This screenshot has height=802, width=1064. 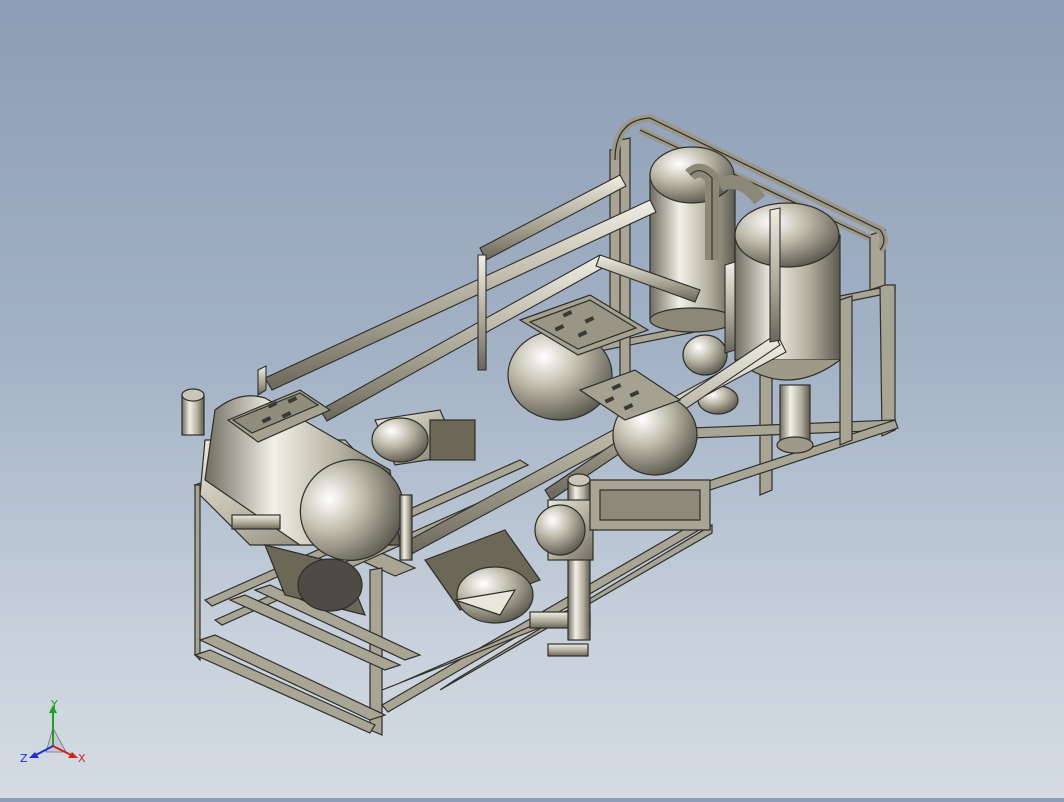 What do you see at coordinates (82, 758) in the screenshot?
I see `x-axis-label: X` at bounding box center [82, 758].